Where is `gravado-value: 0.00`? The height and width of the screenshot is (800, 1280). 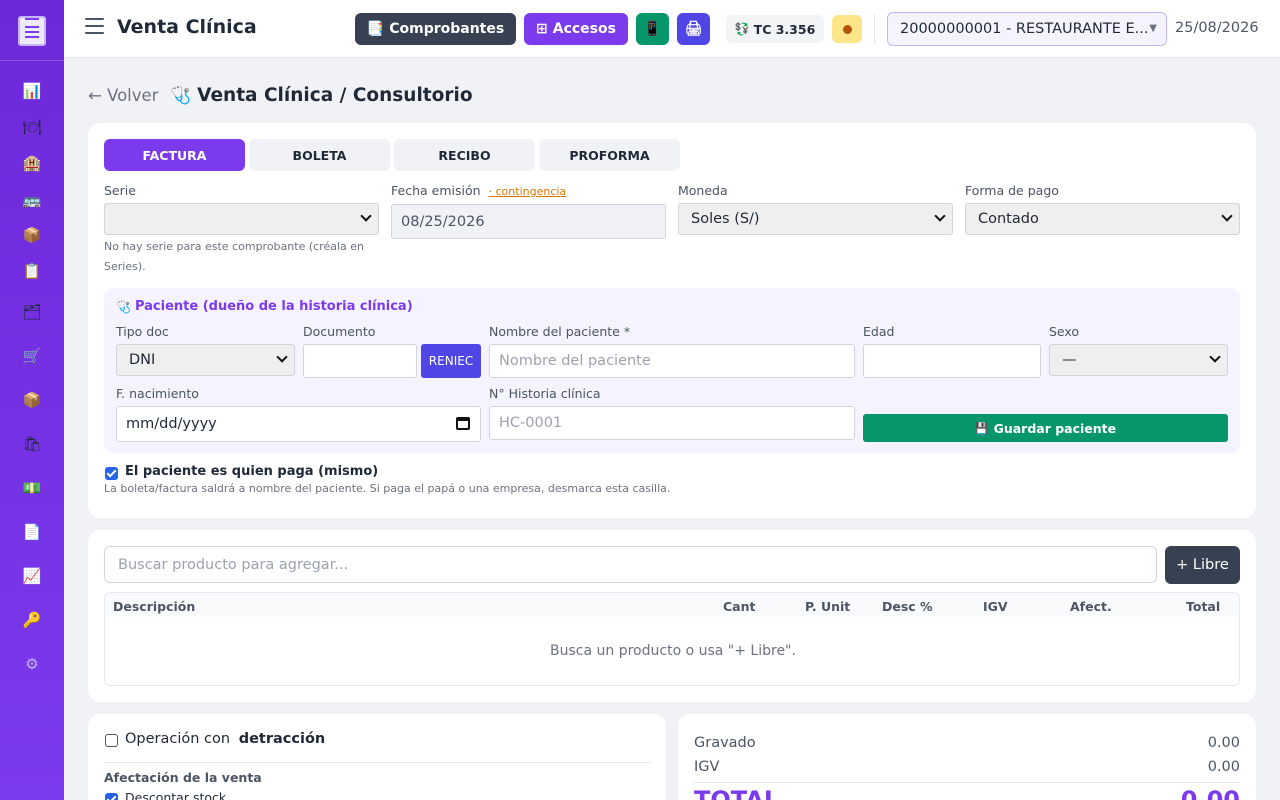 gravado-value: 0.00 is located at coordinates (1223, 743).